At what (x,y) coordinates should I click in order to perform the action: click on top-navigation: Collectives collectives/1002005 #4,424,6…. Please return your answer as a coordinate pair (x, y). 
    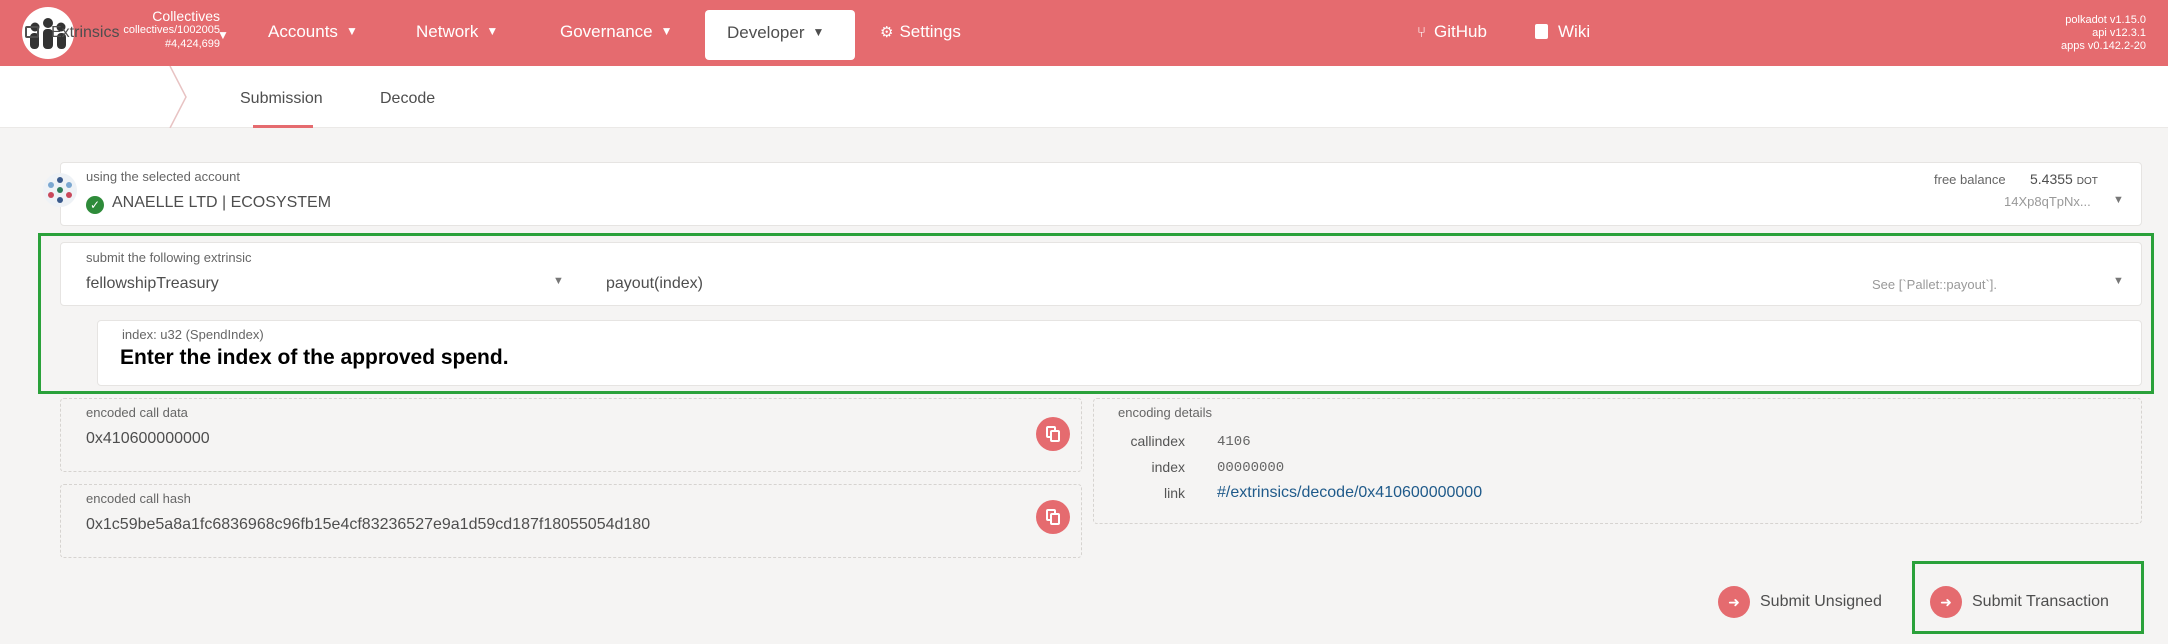
    Looking at the image, I should click on (1084, 33).